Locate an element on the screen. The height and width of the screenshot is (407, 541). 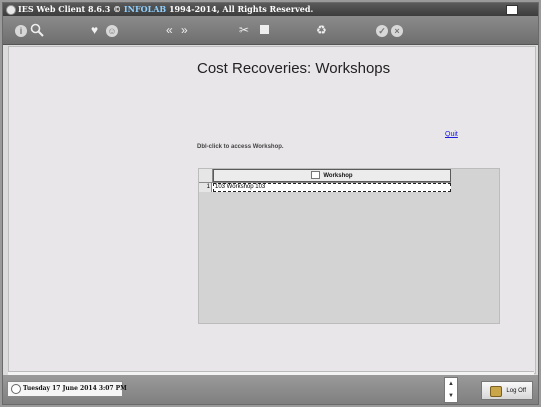
table-row: 1 103 Workshop 103 is located at coordinates (325, 187).